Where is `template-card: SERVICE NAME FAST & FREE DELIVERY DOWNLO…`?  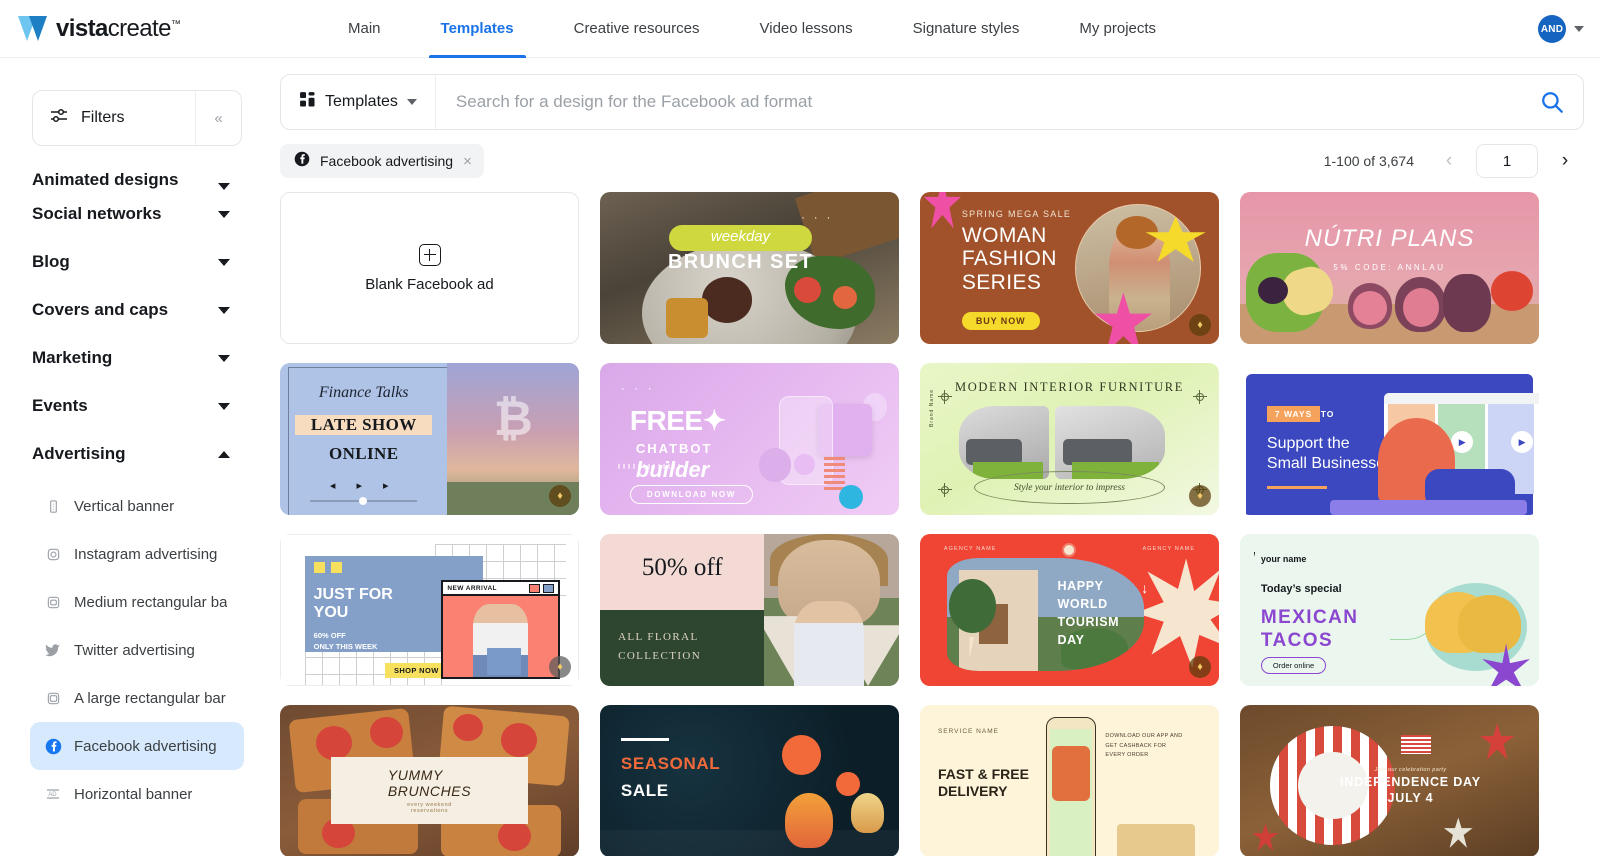
template-card: SERVICE NAME FAST & FREE DELIVERY DOWNLO… is located at coordinates (1069, 780).